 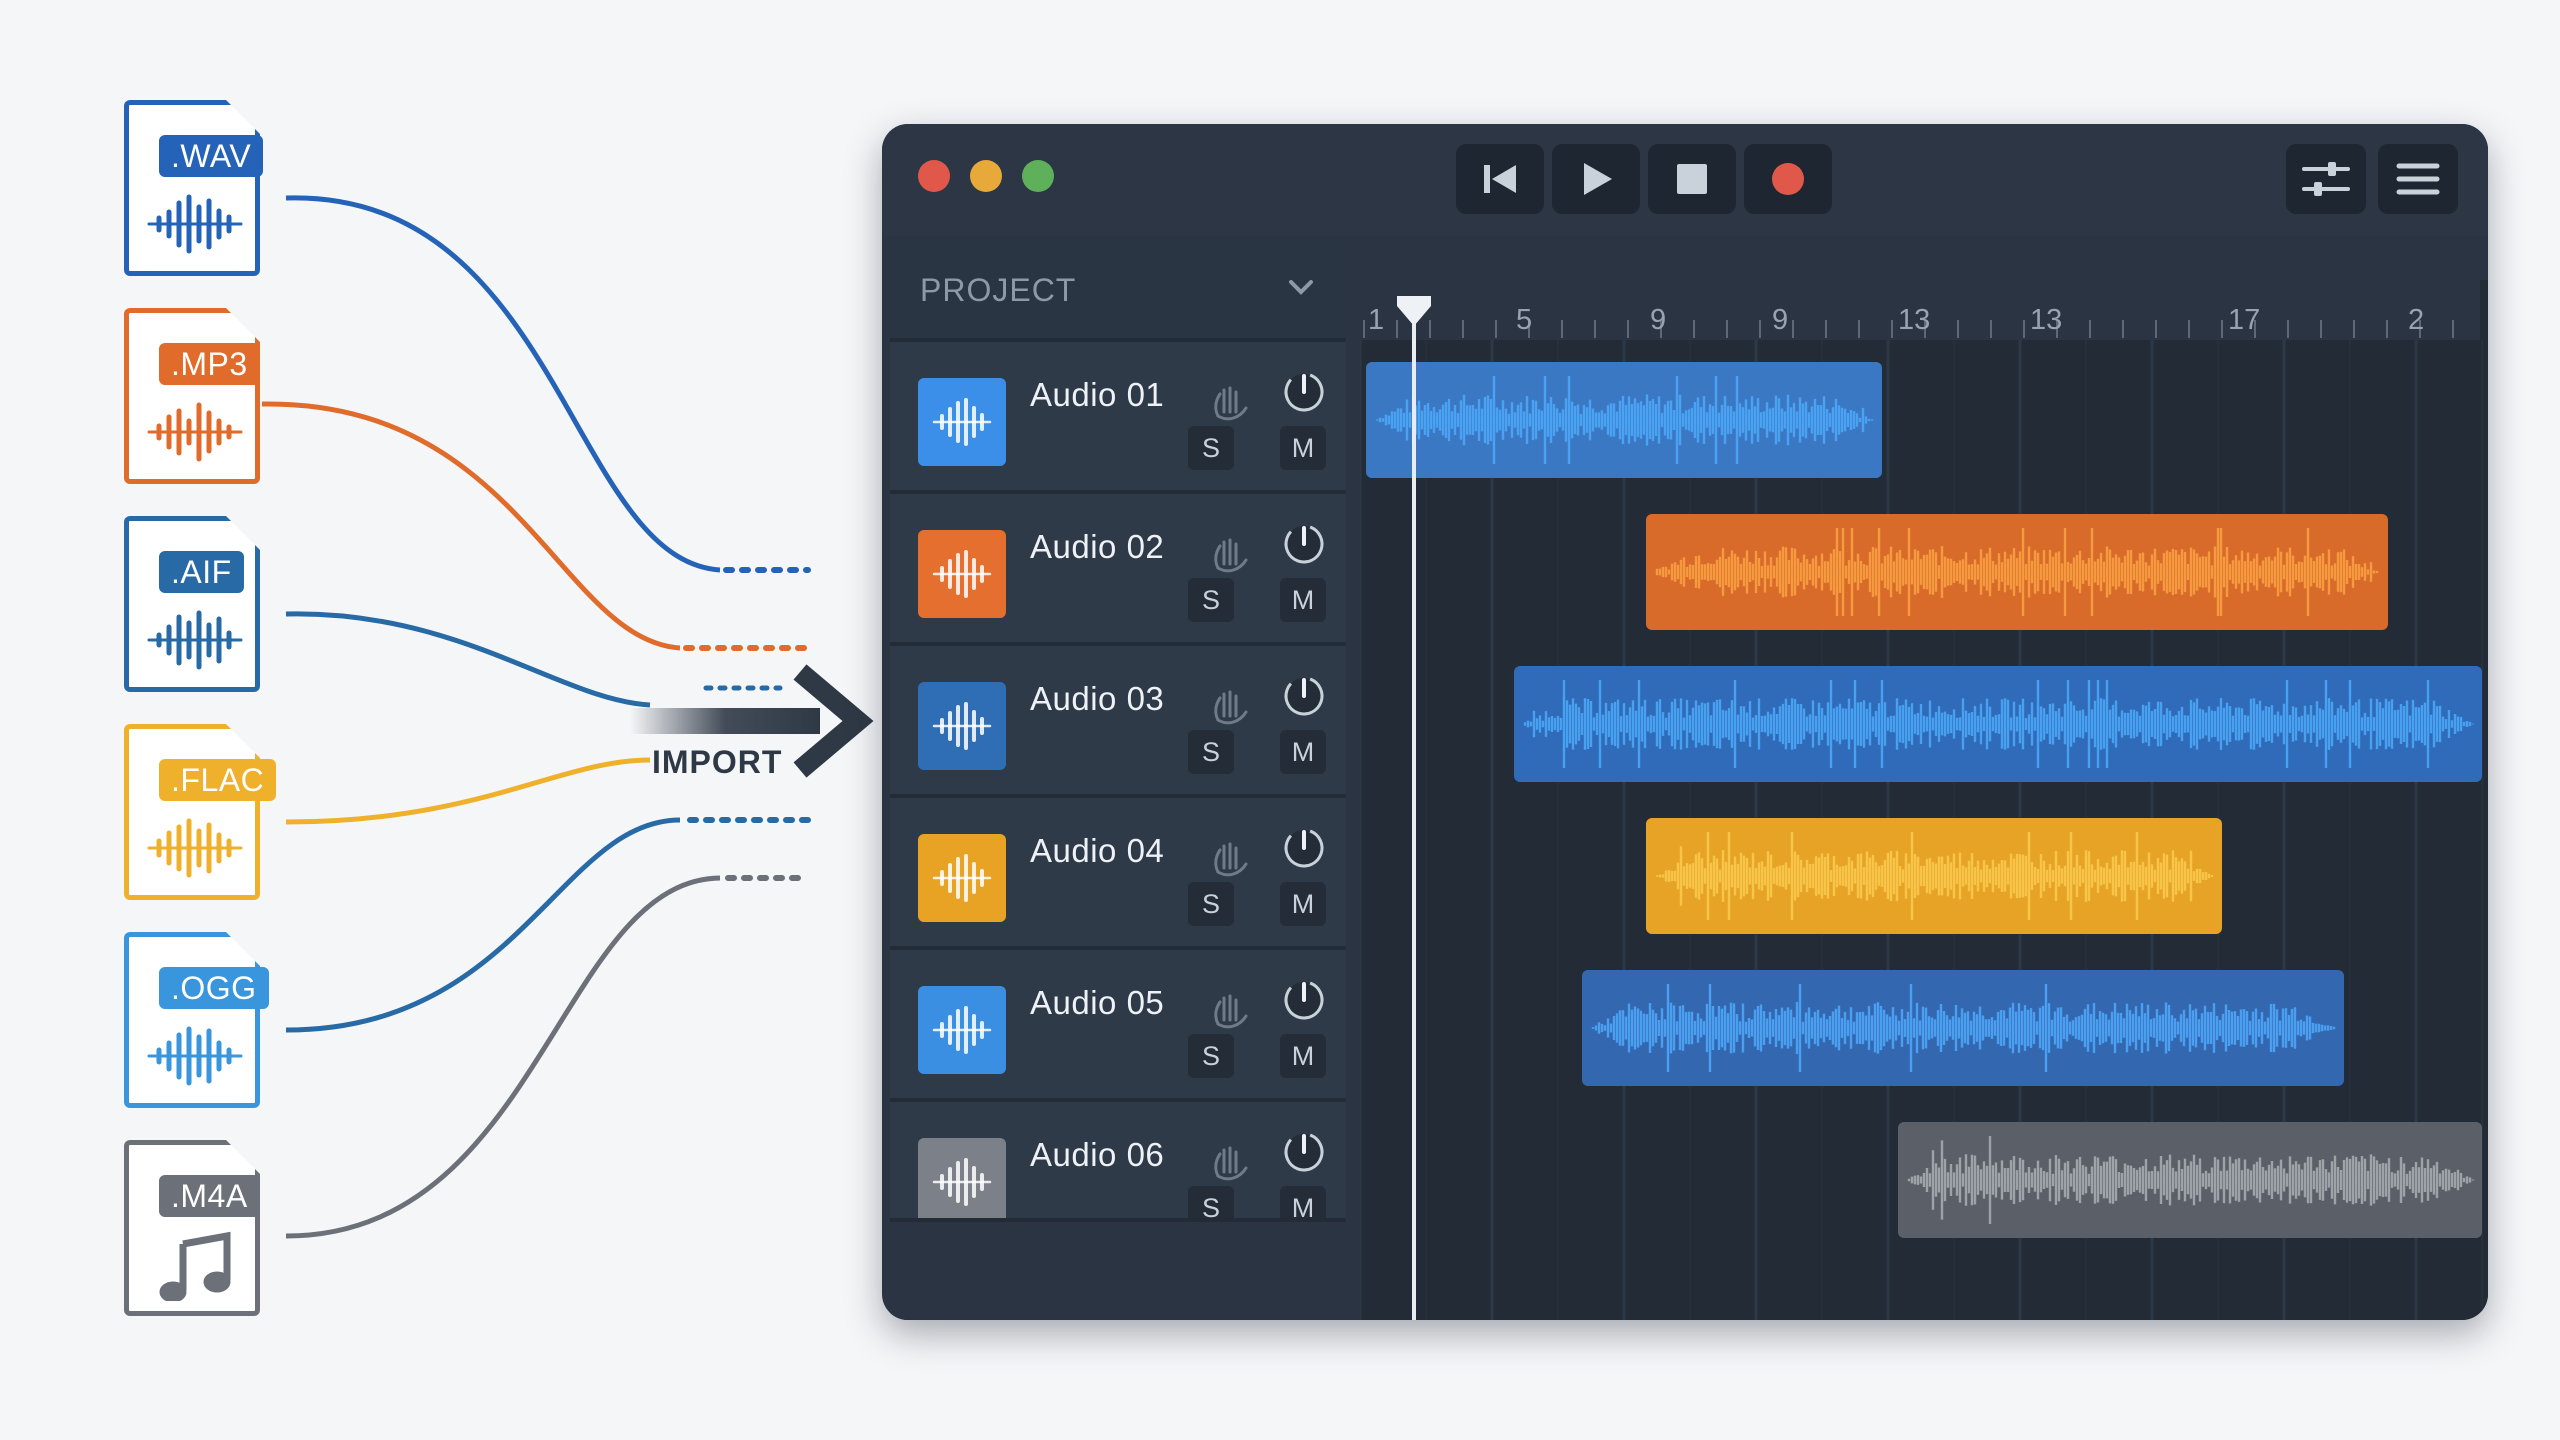 I want to click on file-card-aif: .AIF, so click(x=192, y=604).